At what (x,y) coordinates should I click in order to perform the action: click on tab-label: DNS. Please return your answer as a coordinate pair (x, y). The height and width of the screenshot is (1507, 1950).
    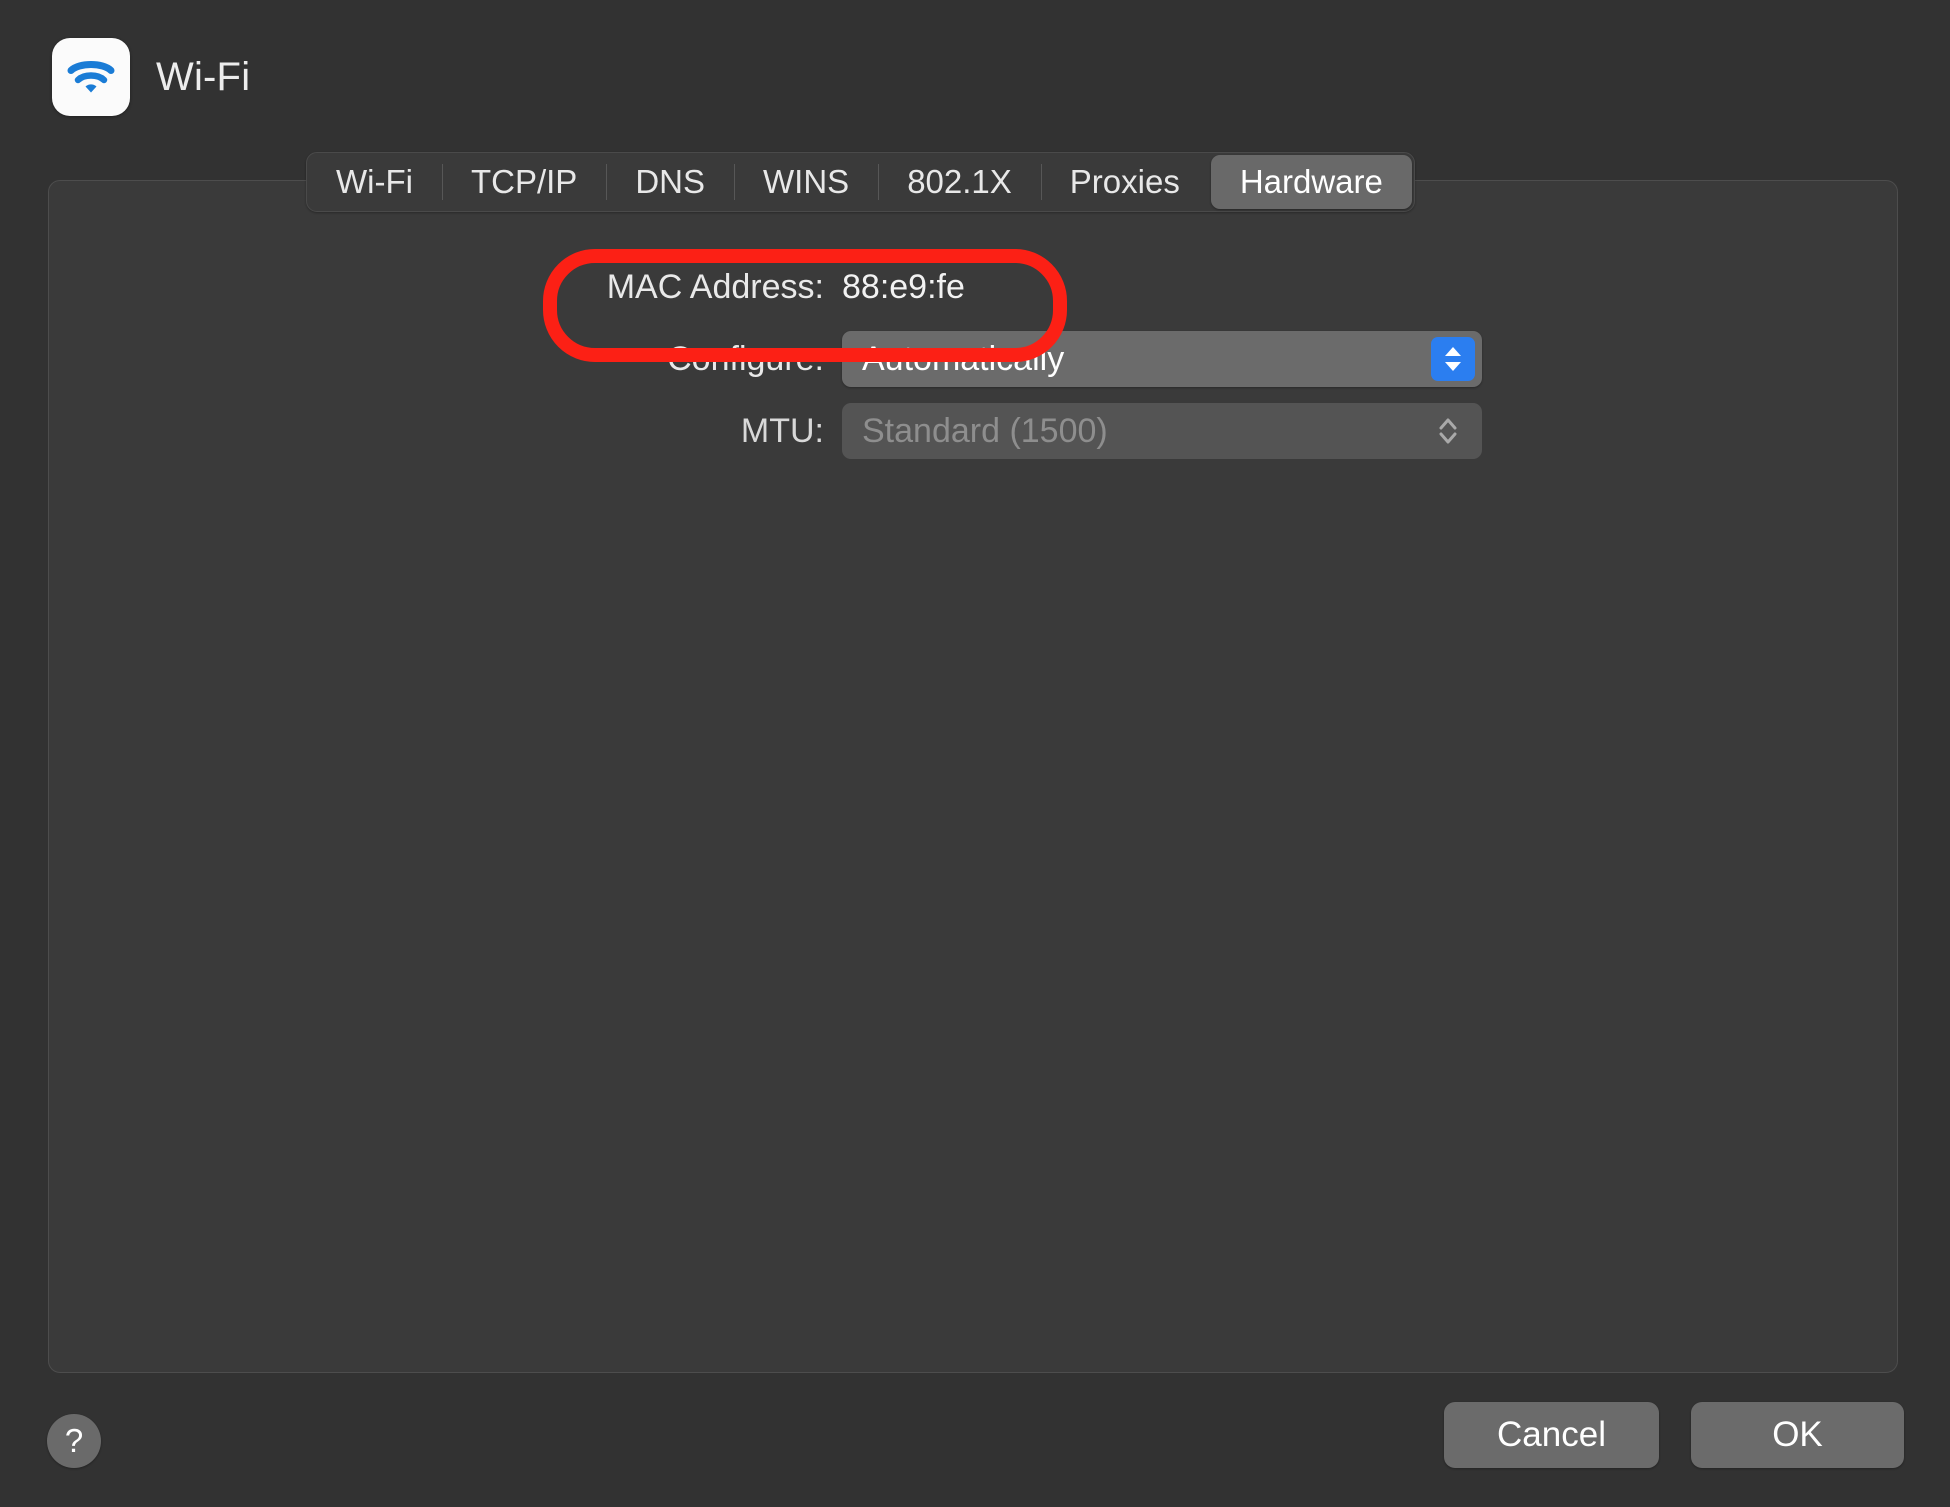
    Looking at the image, I should click on (670, 181).